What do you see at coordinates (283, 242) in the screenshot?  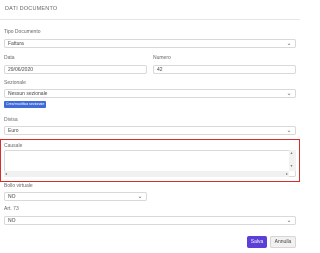 I see `cancel-button: Annulla` at bounding box center [283, 242].